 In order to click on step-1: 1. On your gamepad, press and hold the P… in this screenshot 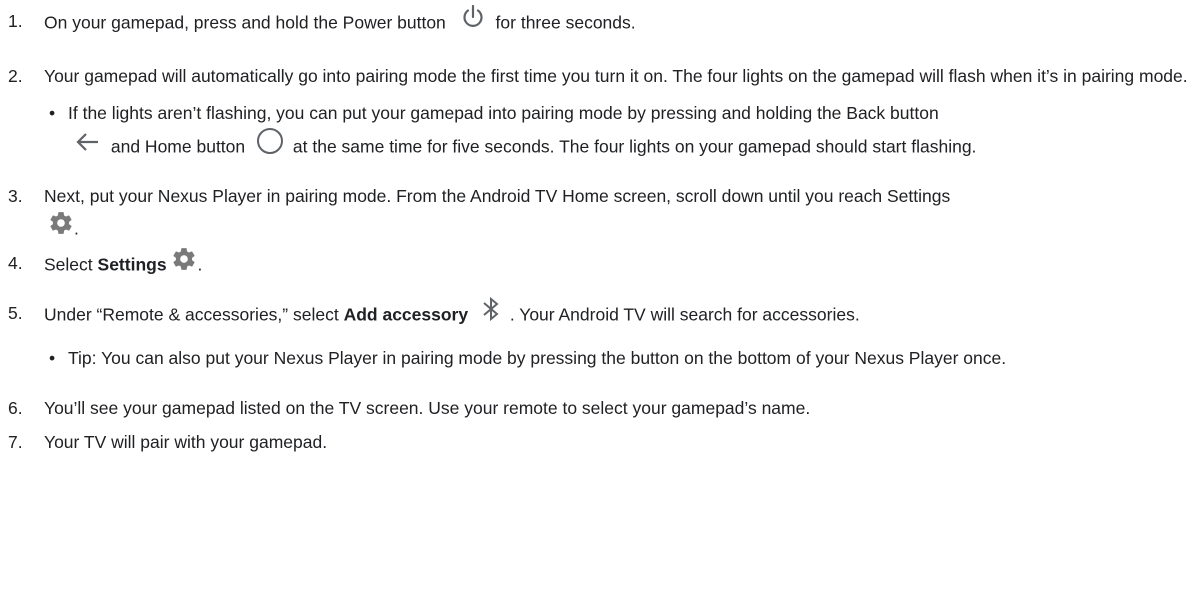, I will do `click(597, 23)`.